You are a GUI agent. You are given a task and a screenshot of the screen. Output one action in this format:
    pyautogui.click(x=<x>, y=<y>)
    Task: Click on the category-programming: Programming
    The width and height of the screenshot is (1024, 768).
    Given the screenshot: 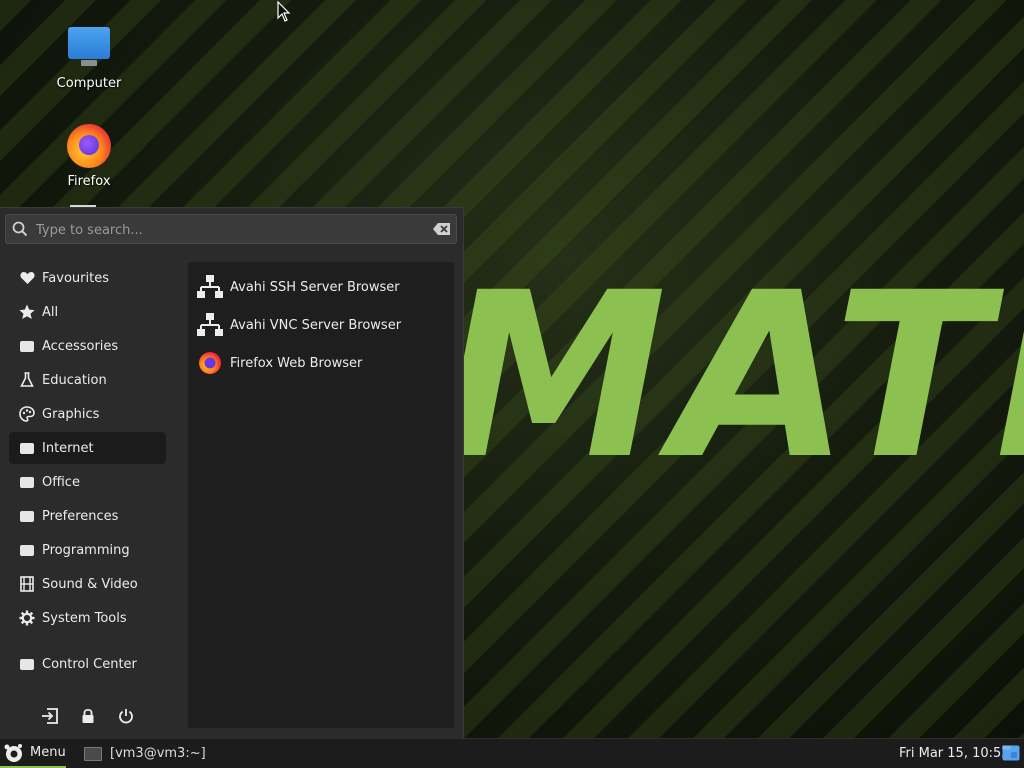 What is the action you would take?
    pyautogui.click(x=87, y=550)
    